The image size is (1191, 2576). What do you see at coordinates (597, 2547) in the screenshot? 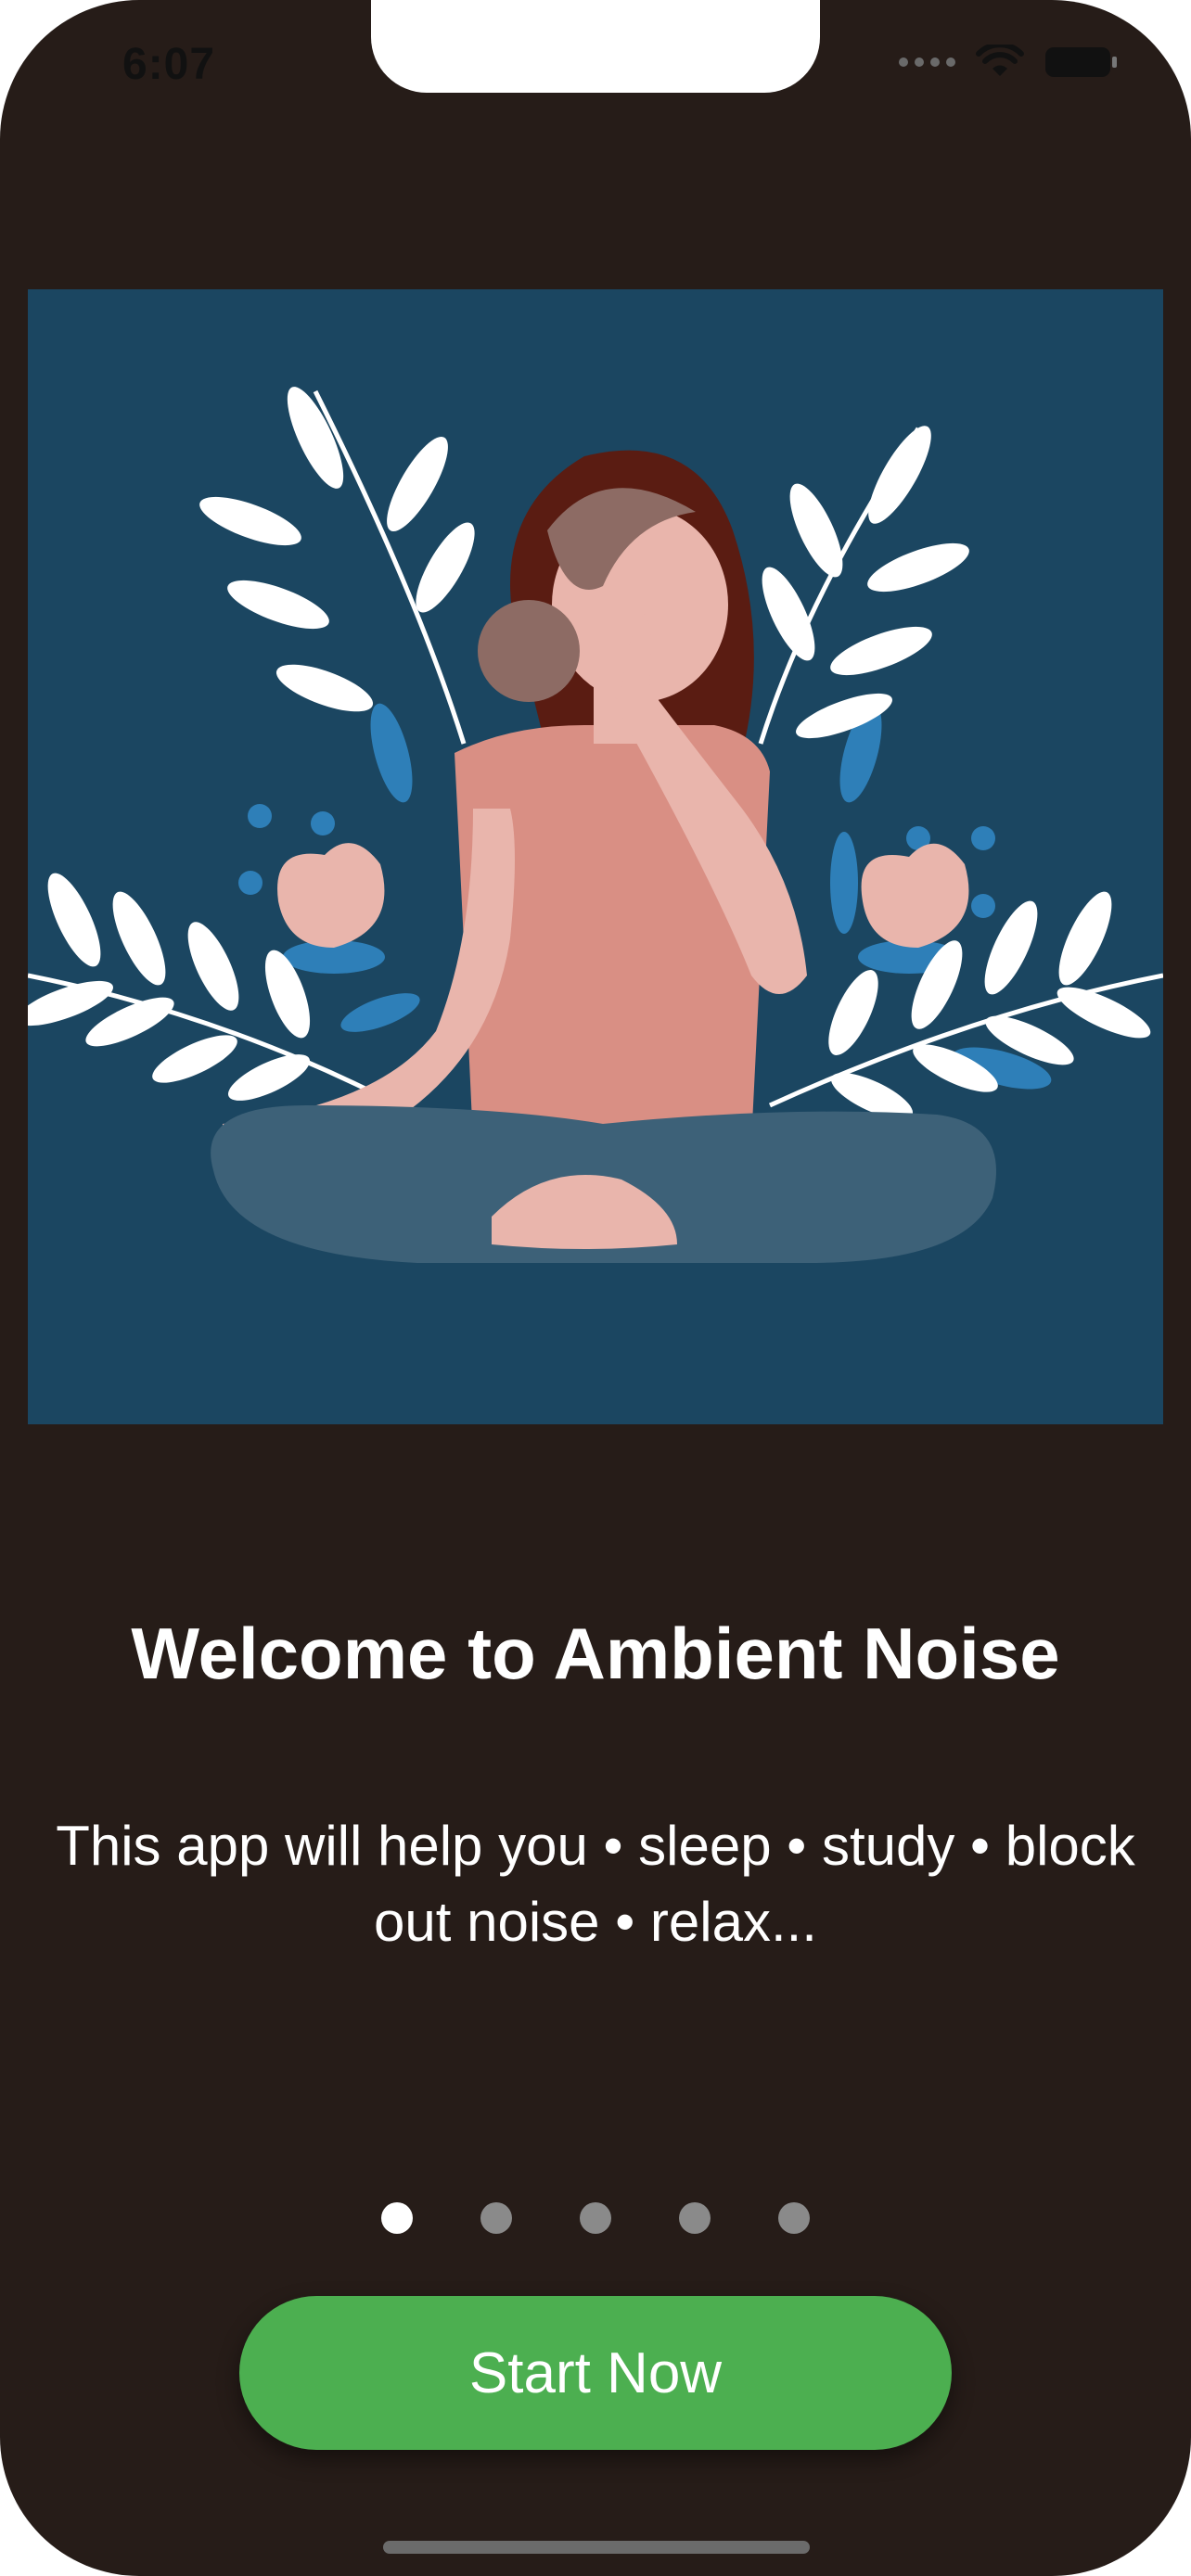
I see `home-indicator` at bounding box center [597, 2547].